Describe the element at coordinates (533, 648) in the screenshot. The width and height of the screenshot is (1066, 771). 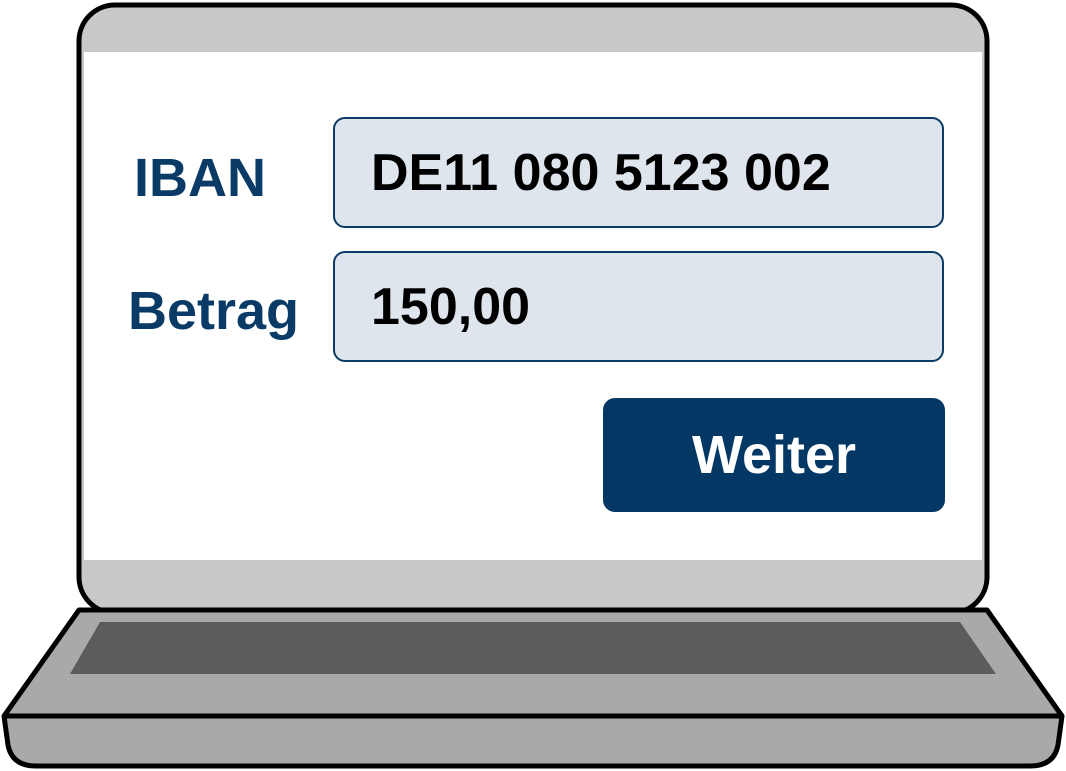
I see `laptop-keyboard` at that location.